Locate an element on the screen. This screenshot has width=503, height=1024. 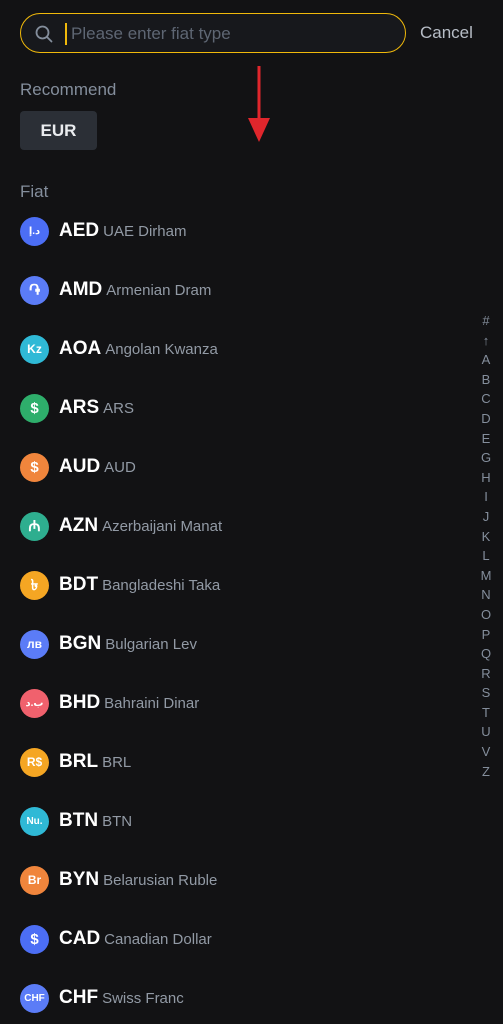
cancel-button: Cancel is located at coordinates (446, 33).